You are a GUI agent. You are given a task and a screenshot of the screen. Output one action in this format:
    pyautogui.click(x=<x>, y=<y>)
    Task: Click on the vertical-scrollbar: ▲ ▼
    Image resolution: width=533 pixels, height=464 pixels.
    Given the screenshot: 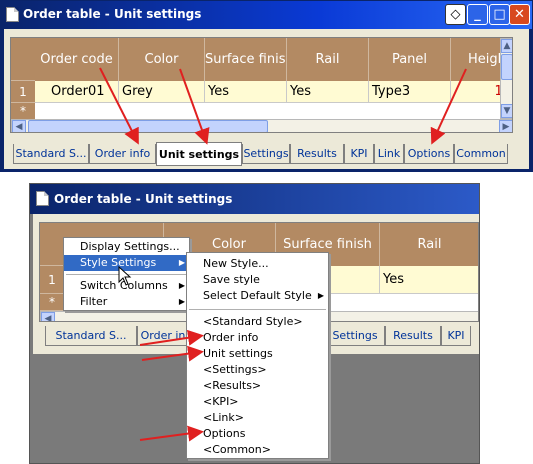 What is the action you would take?
    pyautogui.click(x=506, y=78)
    